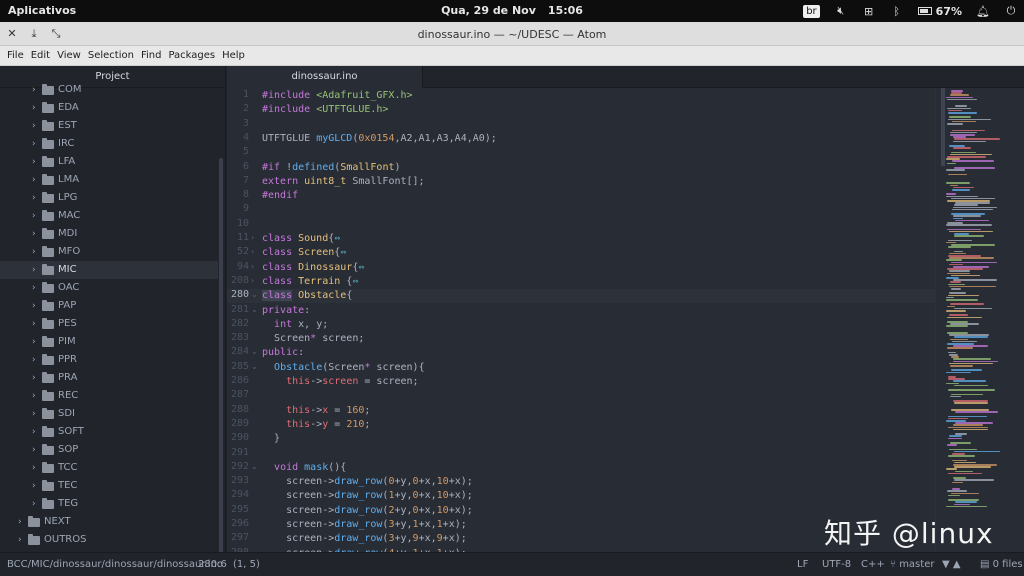 The height and width of the screenshot is (576, 1024). What do you see at coordinates (109, 450) in the screenshot?
I see `tree-item-sop: › SOP` at bounding box center [109, 450].